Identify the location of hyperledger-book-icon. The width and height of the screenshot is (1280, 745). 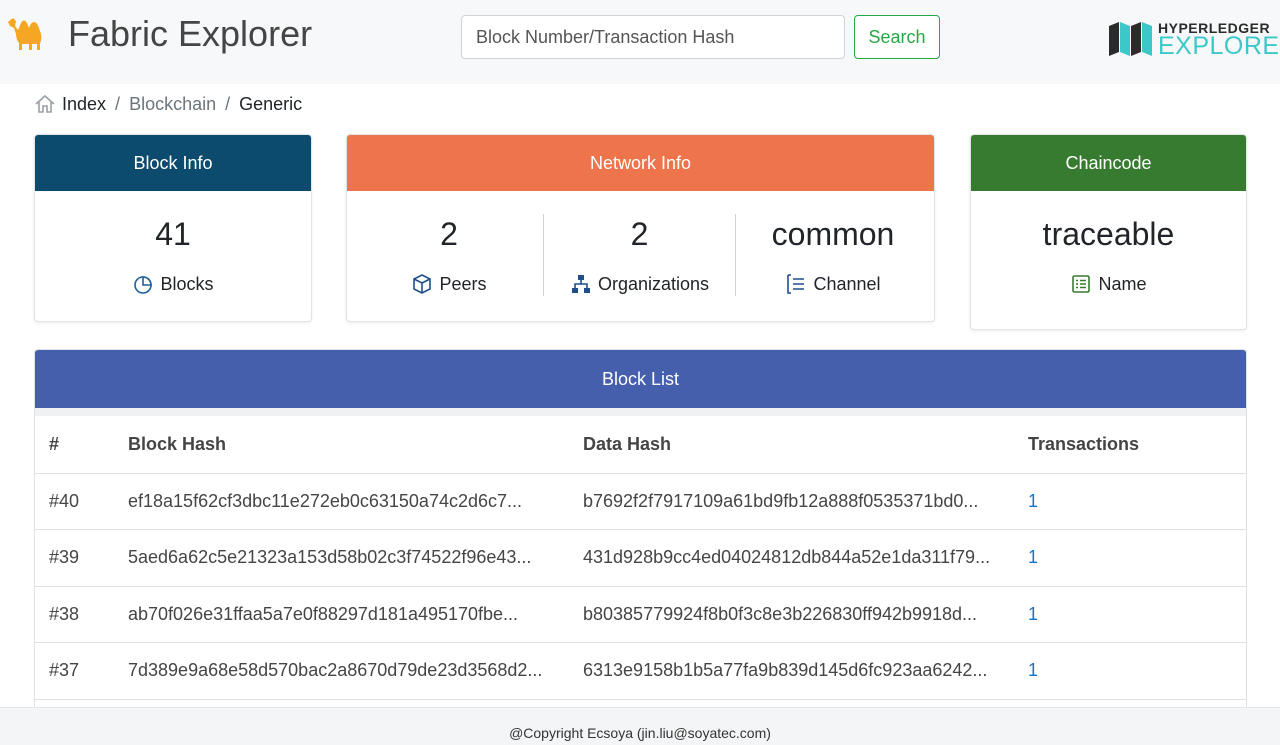
(1130, 39).